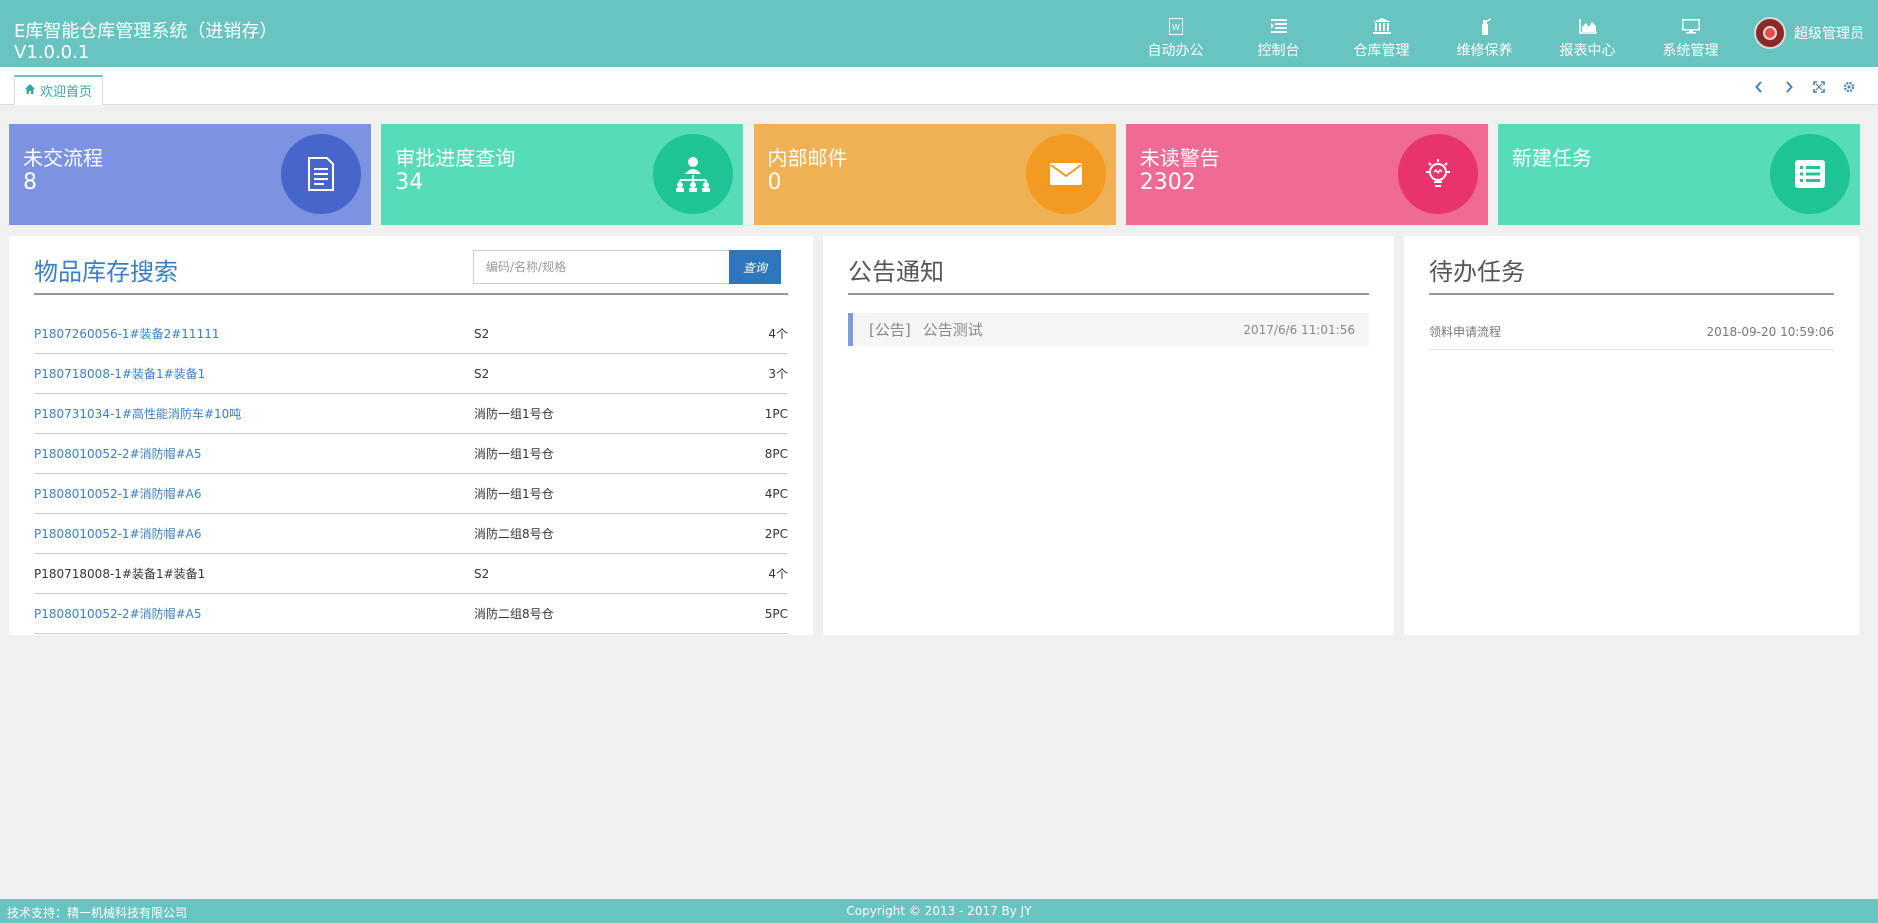 The height and width of the screenshot is (923, 1878). I want to click on table-row: P180731034-1#高性能消防车#10吨 消防一组1号仓 1PC, so click(411, 414).